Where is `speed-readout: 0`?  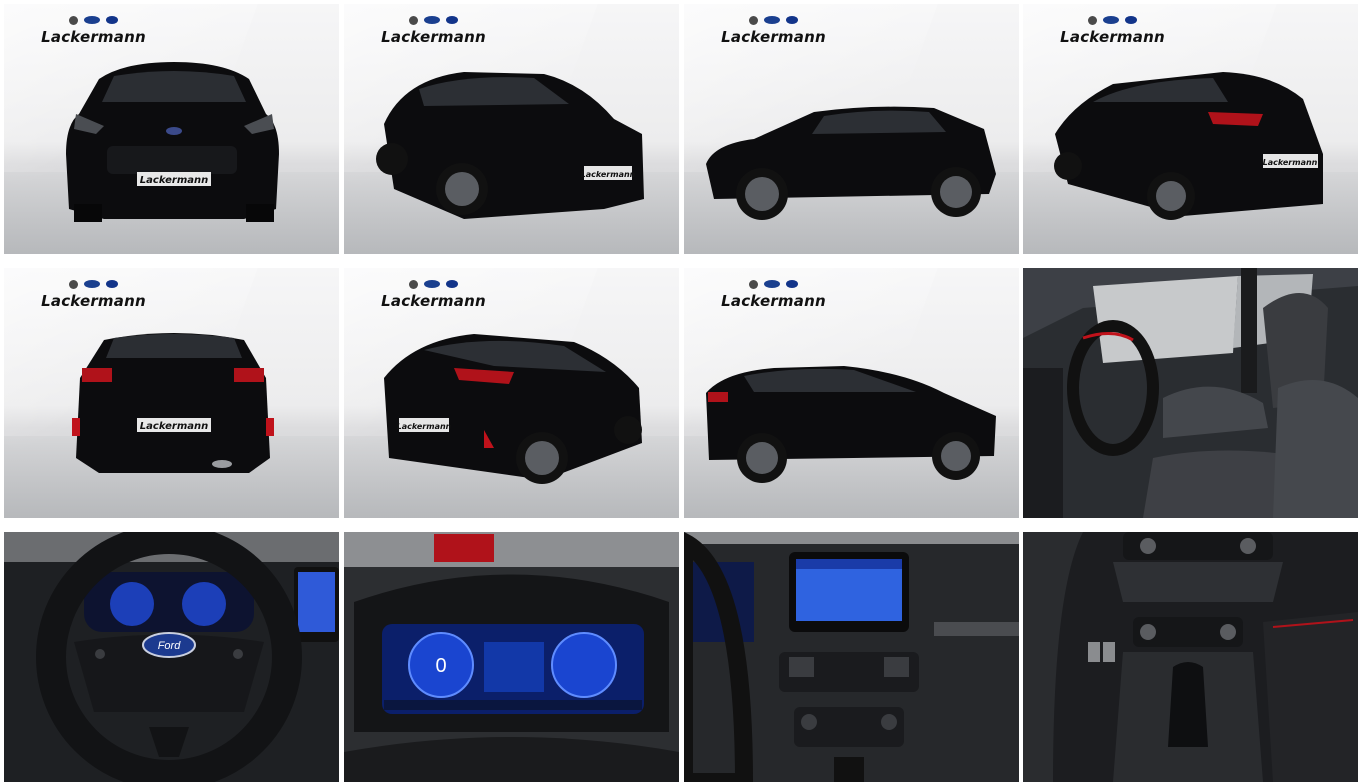
speed-readout: 0 is located at coordinates (440, 666).